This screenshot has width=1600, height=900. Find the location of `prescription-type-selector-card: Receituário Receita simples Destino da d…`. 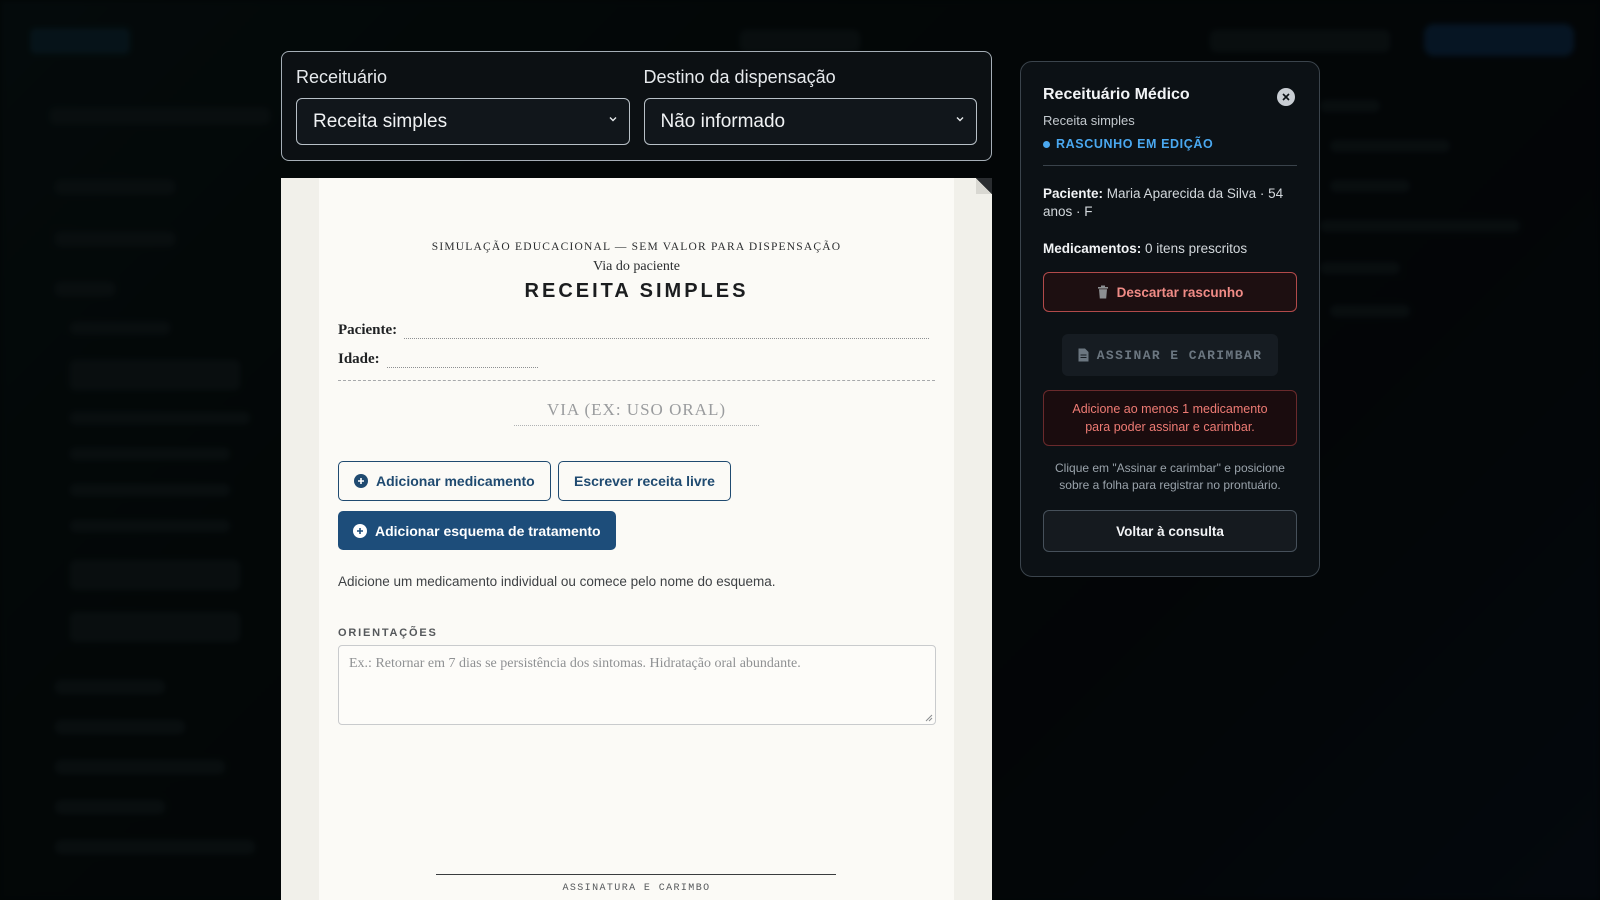

prescription-type-selector-card: Receituário Receita simples Destino da d… is located at coordinates (636, 106).